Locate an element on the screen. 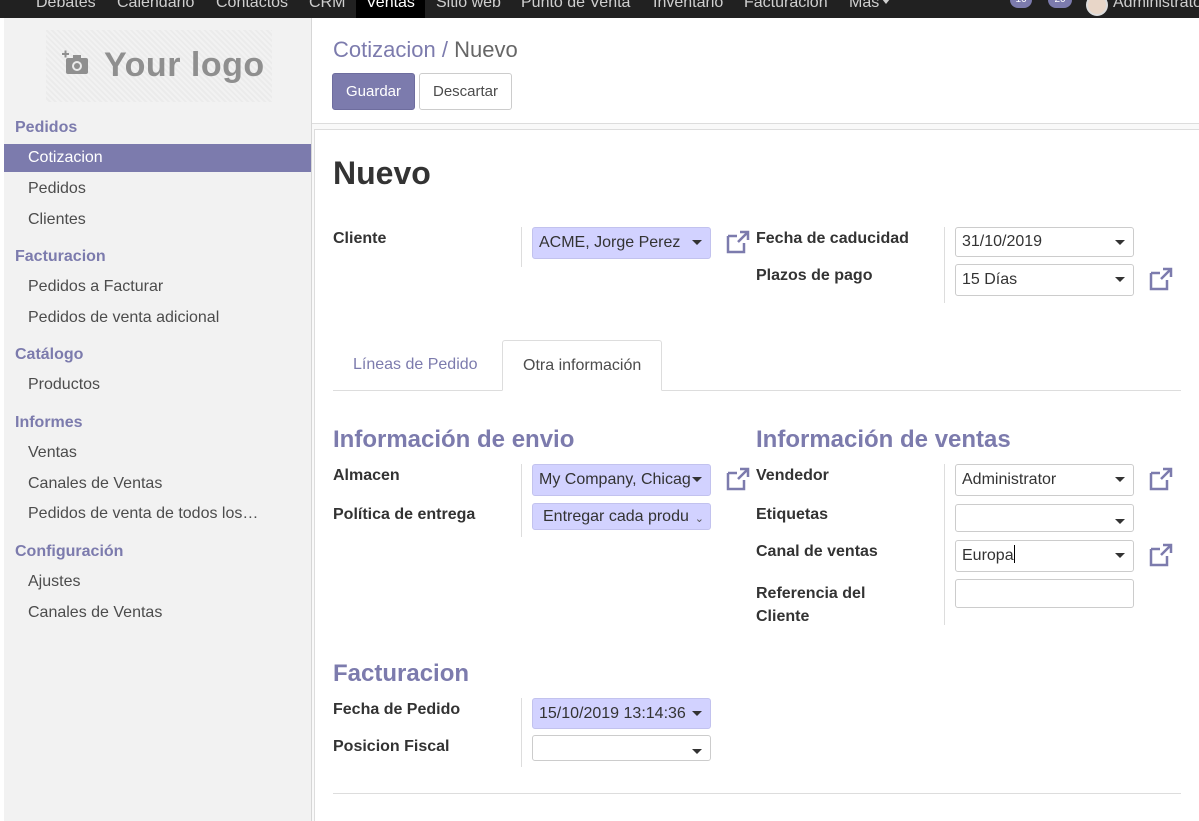  camera-icon is located at coordinates (75, 62).